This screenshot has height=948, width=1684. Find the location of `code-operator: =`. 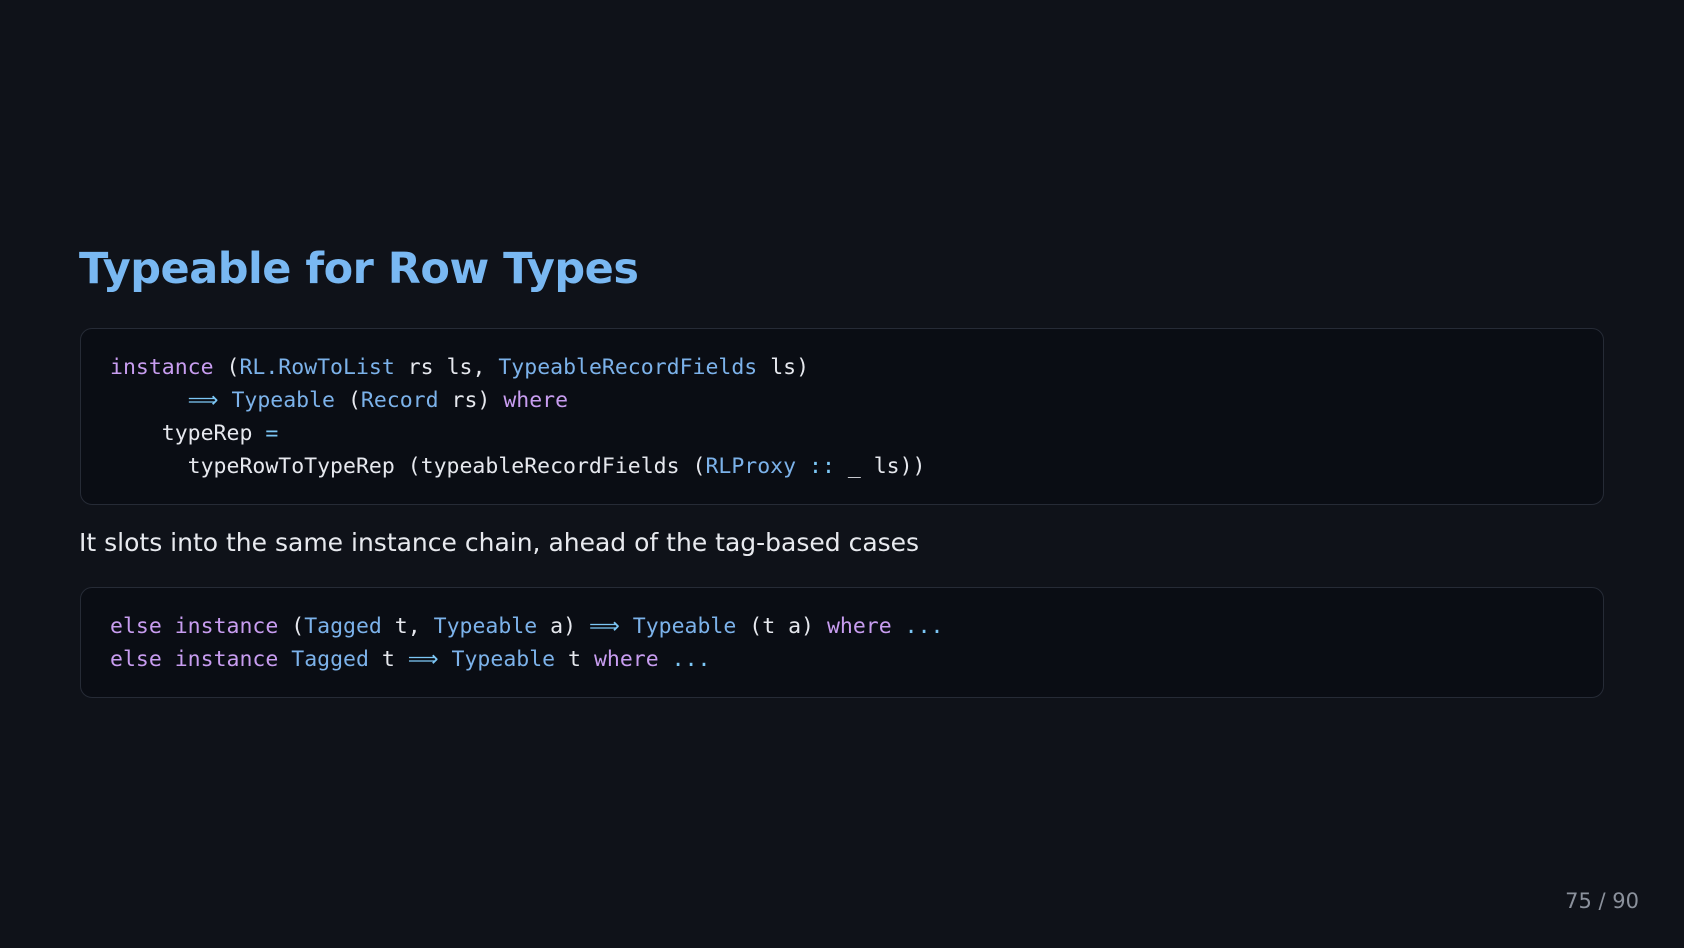

code-operator: = is located at coordinates (272, 433).